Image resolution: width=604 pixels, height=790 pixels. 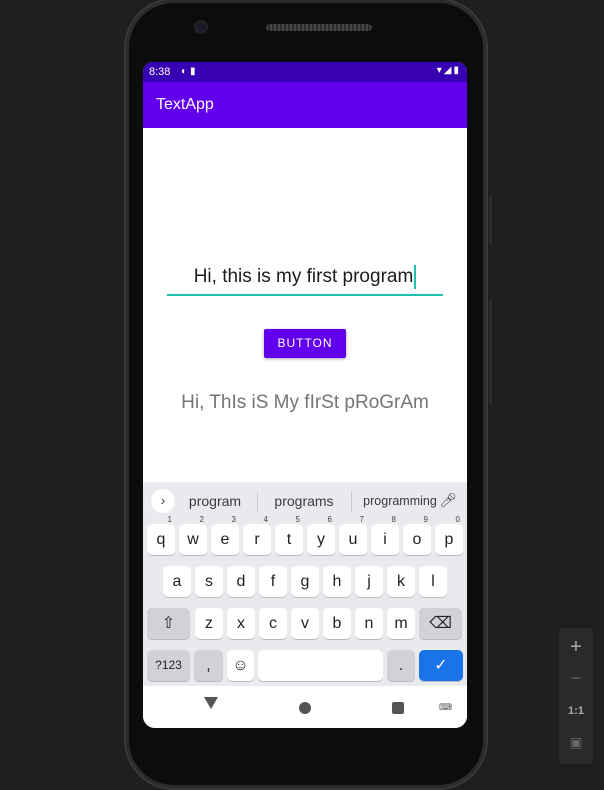 I want to click on key-l: l, so click(x=433, y=581).